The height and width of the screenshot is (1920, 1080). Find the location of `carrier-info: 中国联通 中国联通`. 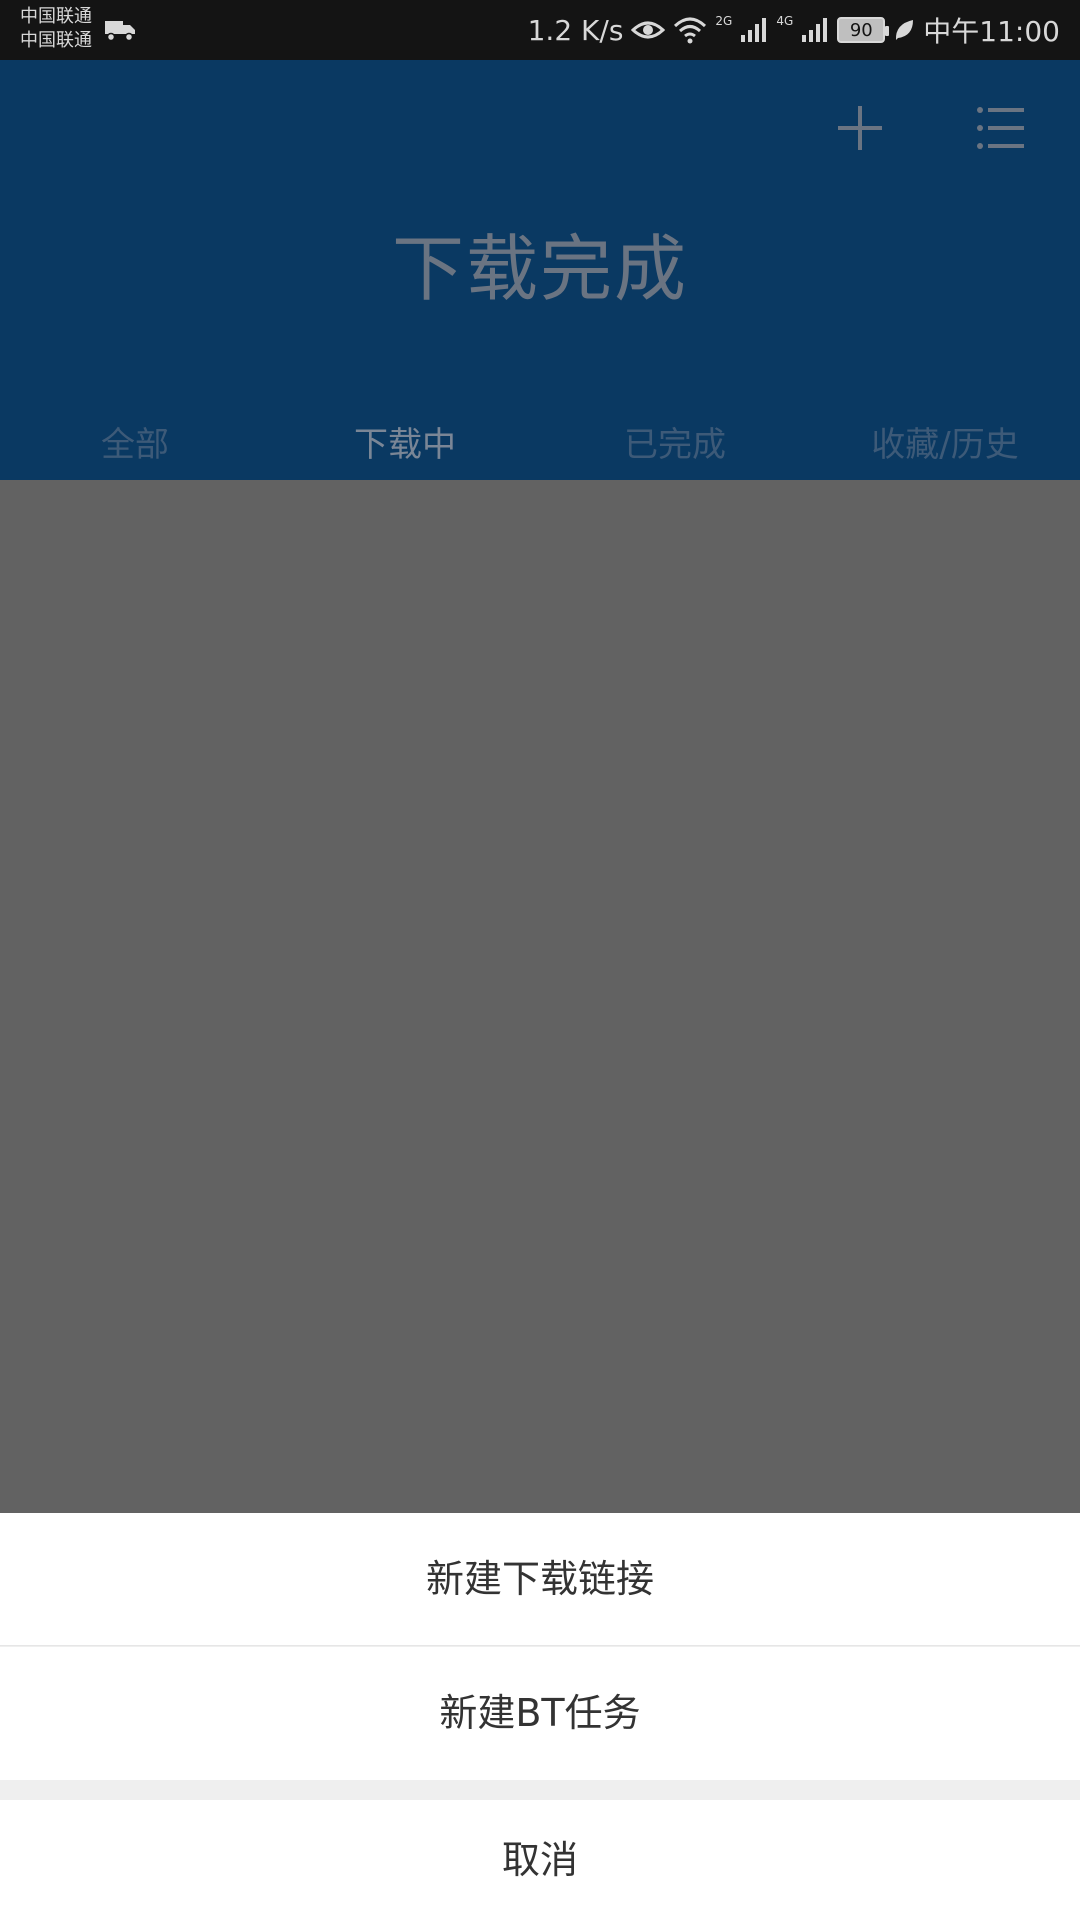

carrier-info: 中国联通 中国联通 is located at coordinates (56, 29).